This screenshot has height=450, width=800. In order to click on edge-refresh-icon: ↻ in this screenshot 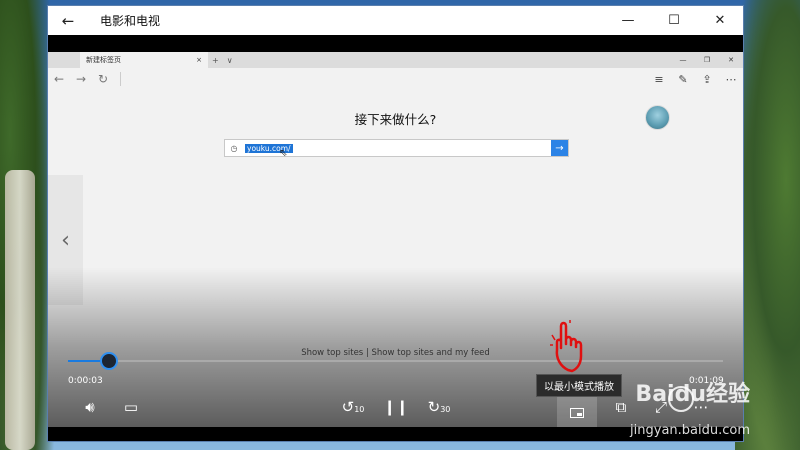, I will do `click(103, 79)`.